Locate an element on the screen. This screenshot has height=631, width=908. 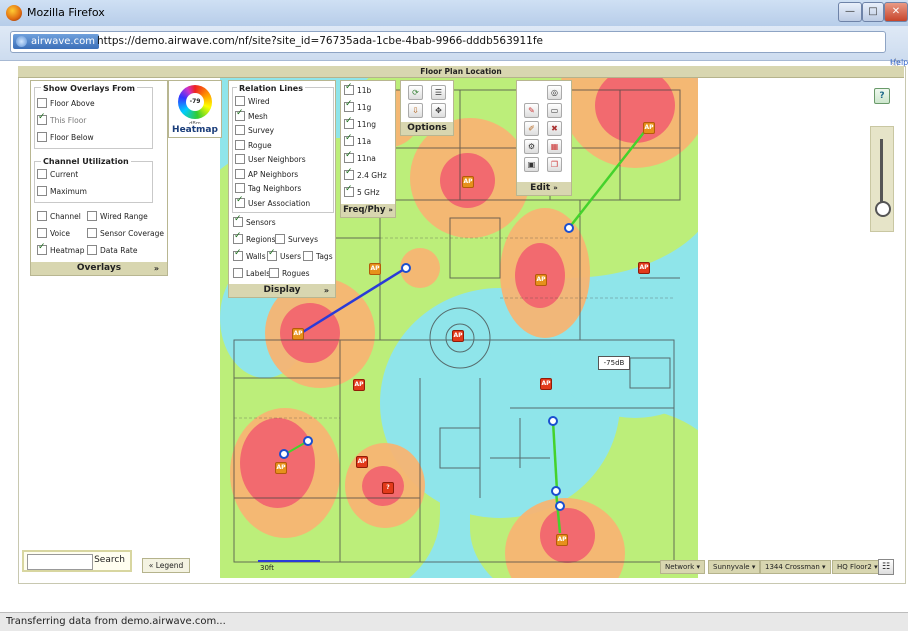
zoom-slider is located at coordinates (882, 179).